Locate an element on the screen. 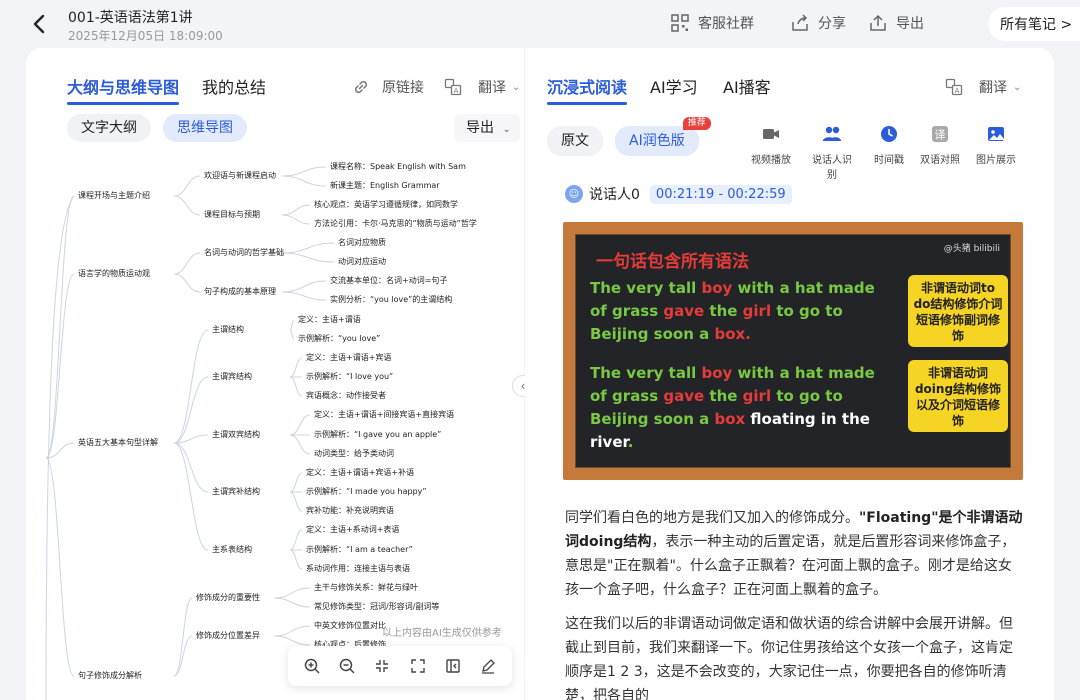  tab-reading: 沉浸式阅读 is located at coordinates (587, 89).